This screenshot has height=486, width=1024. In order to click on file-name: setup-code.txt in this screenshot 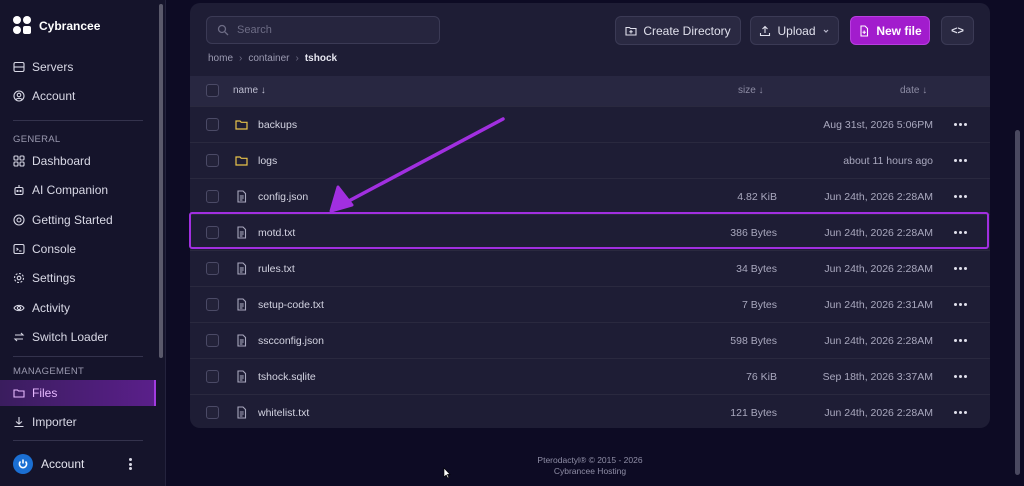, I will do `click(291, 305)`.